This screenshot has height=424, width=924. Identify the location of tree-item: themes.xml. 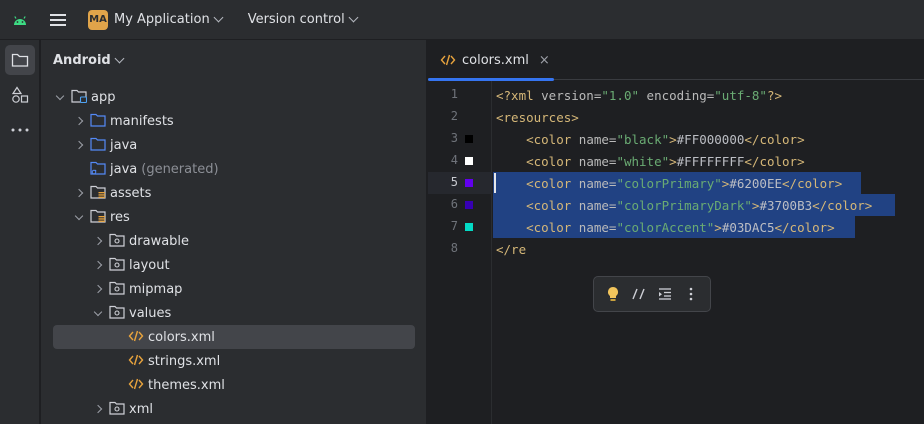
(234, 385).